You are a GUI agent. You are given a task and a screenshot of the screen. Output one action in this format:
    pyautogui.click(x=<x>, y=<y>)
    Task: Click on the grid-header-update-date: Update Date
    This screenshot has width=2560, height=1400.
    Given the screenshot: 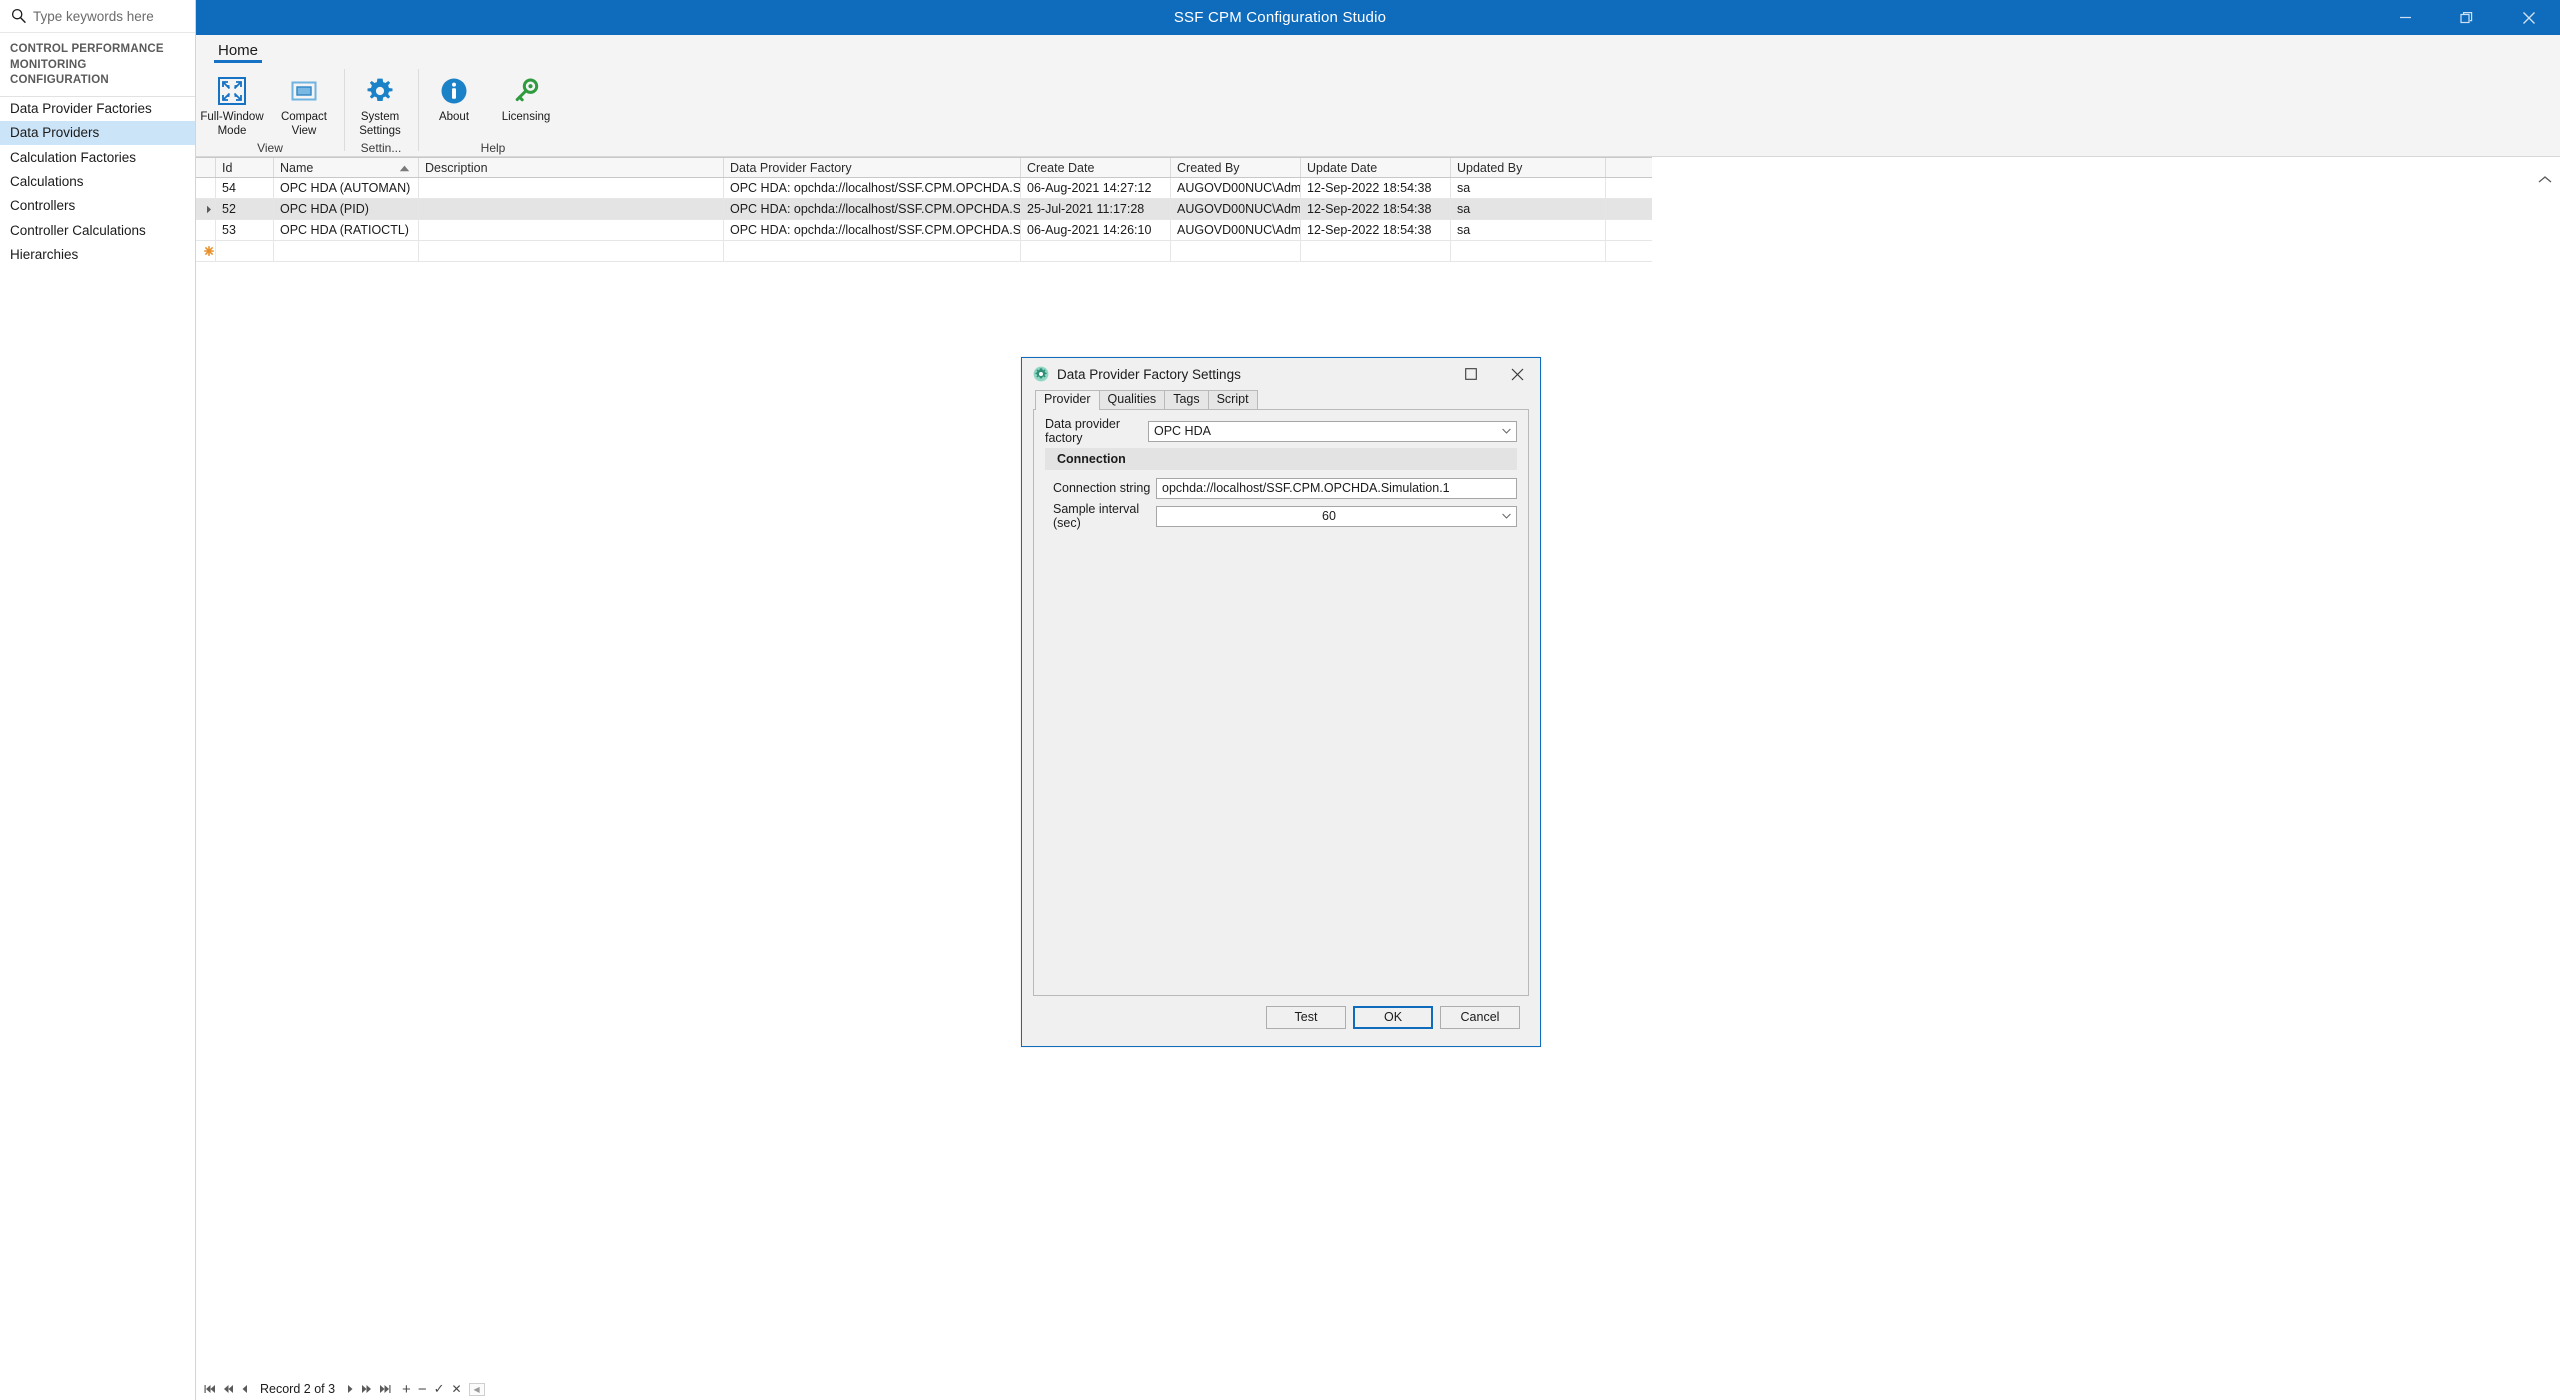 What is the action you would take?
    pyautogui.click(x=1376, y=167)
    